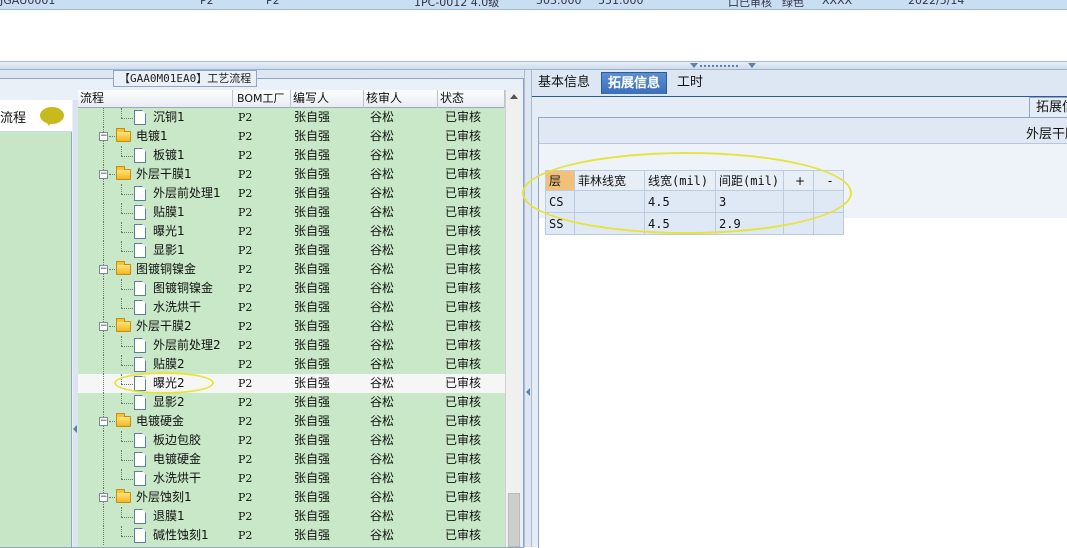  What do you see at coordinates (291, 421) in the screenshot?
I see `tree-row: − 电镀硬金 P2 张自强 谷松 已审核` at bounding box center [291, 421].